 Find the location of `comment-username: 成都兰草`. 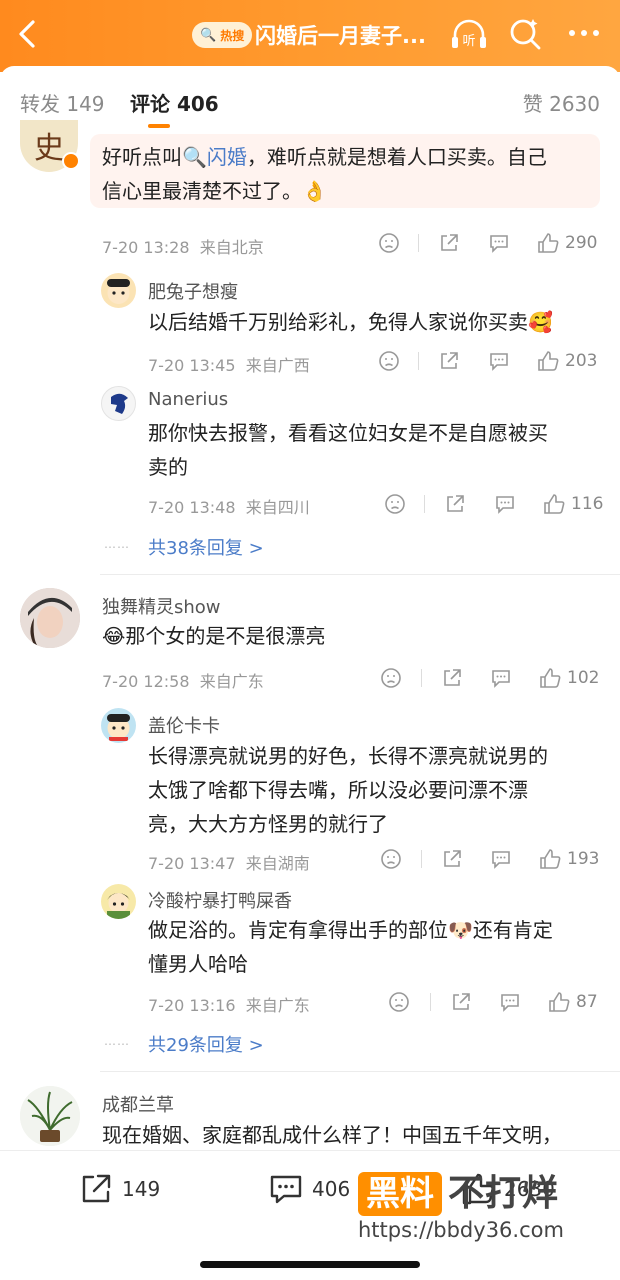

comment-username: 成都兰草 is located at coordinates (138, 1104).